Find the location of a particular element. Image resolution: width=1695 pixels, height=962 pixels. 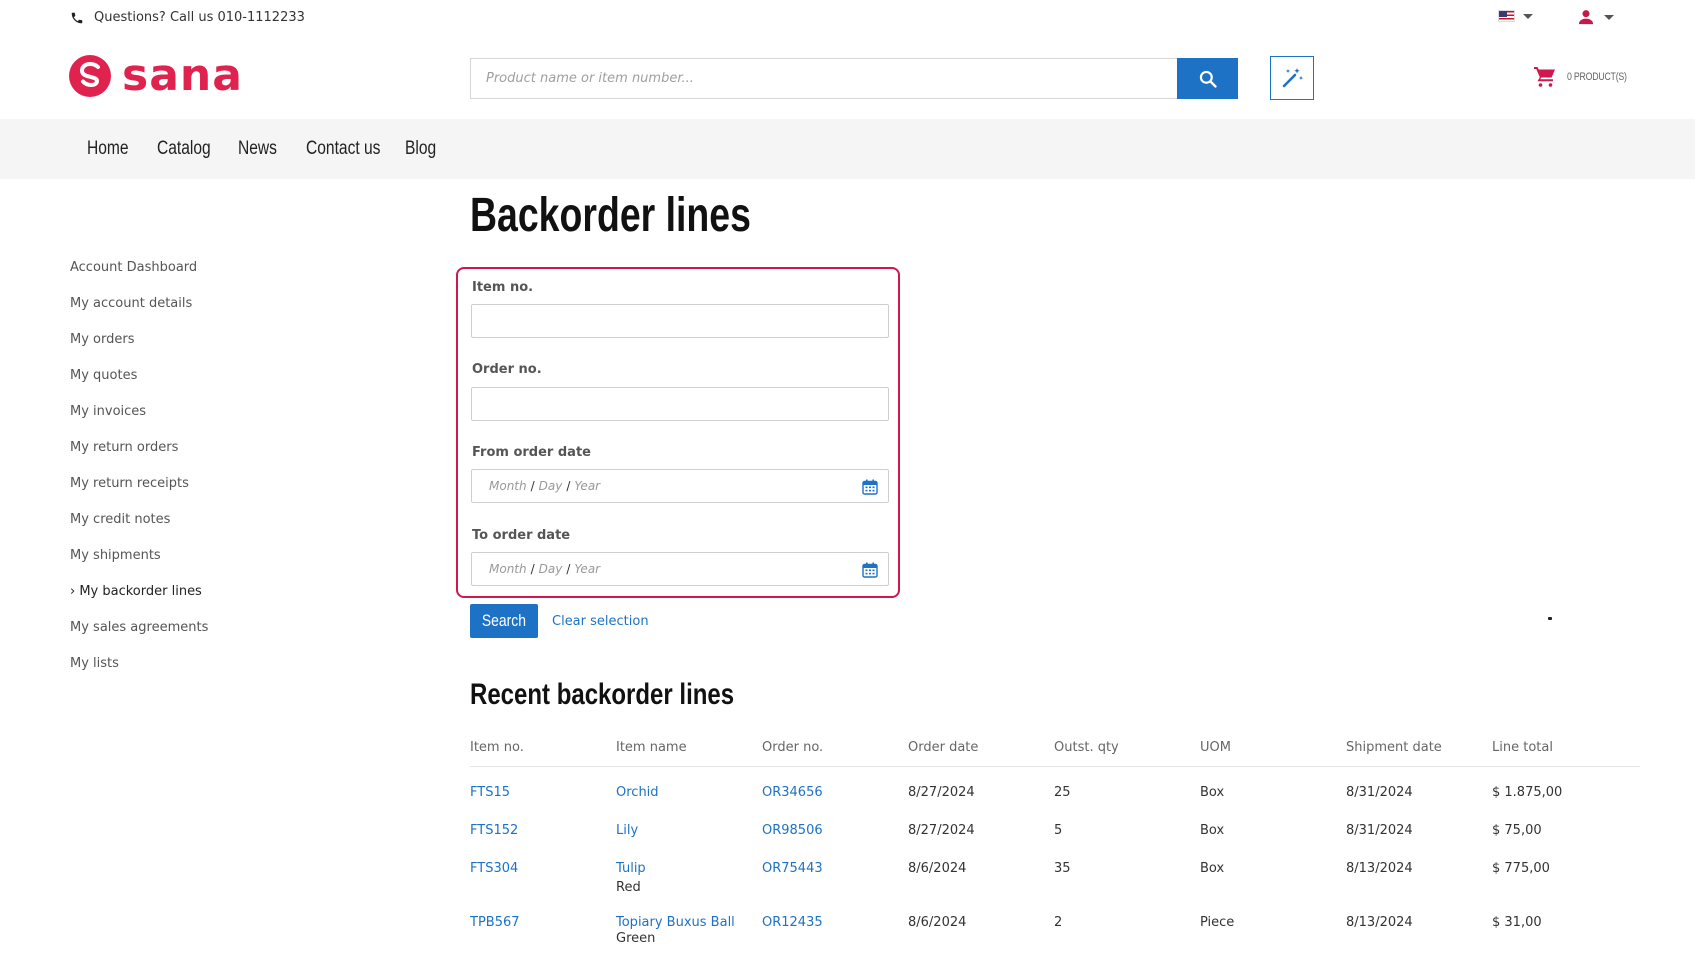

magic-wand-icon is located at coordinates (1292, 78).